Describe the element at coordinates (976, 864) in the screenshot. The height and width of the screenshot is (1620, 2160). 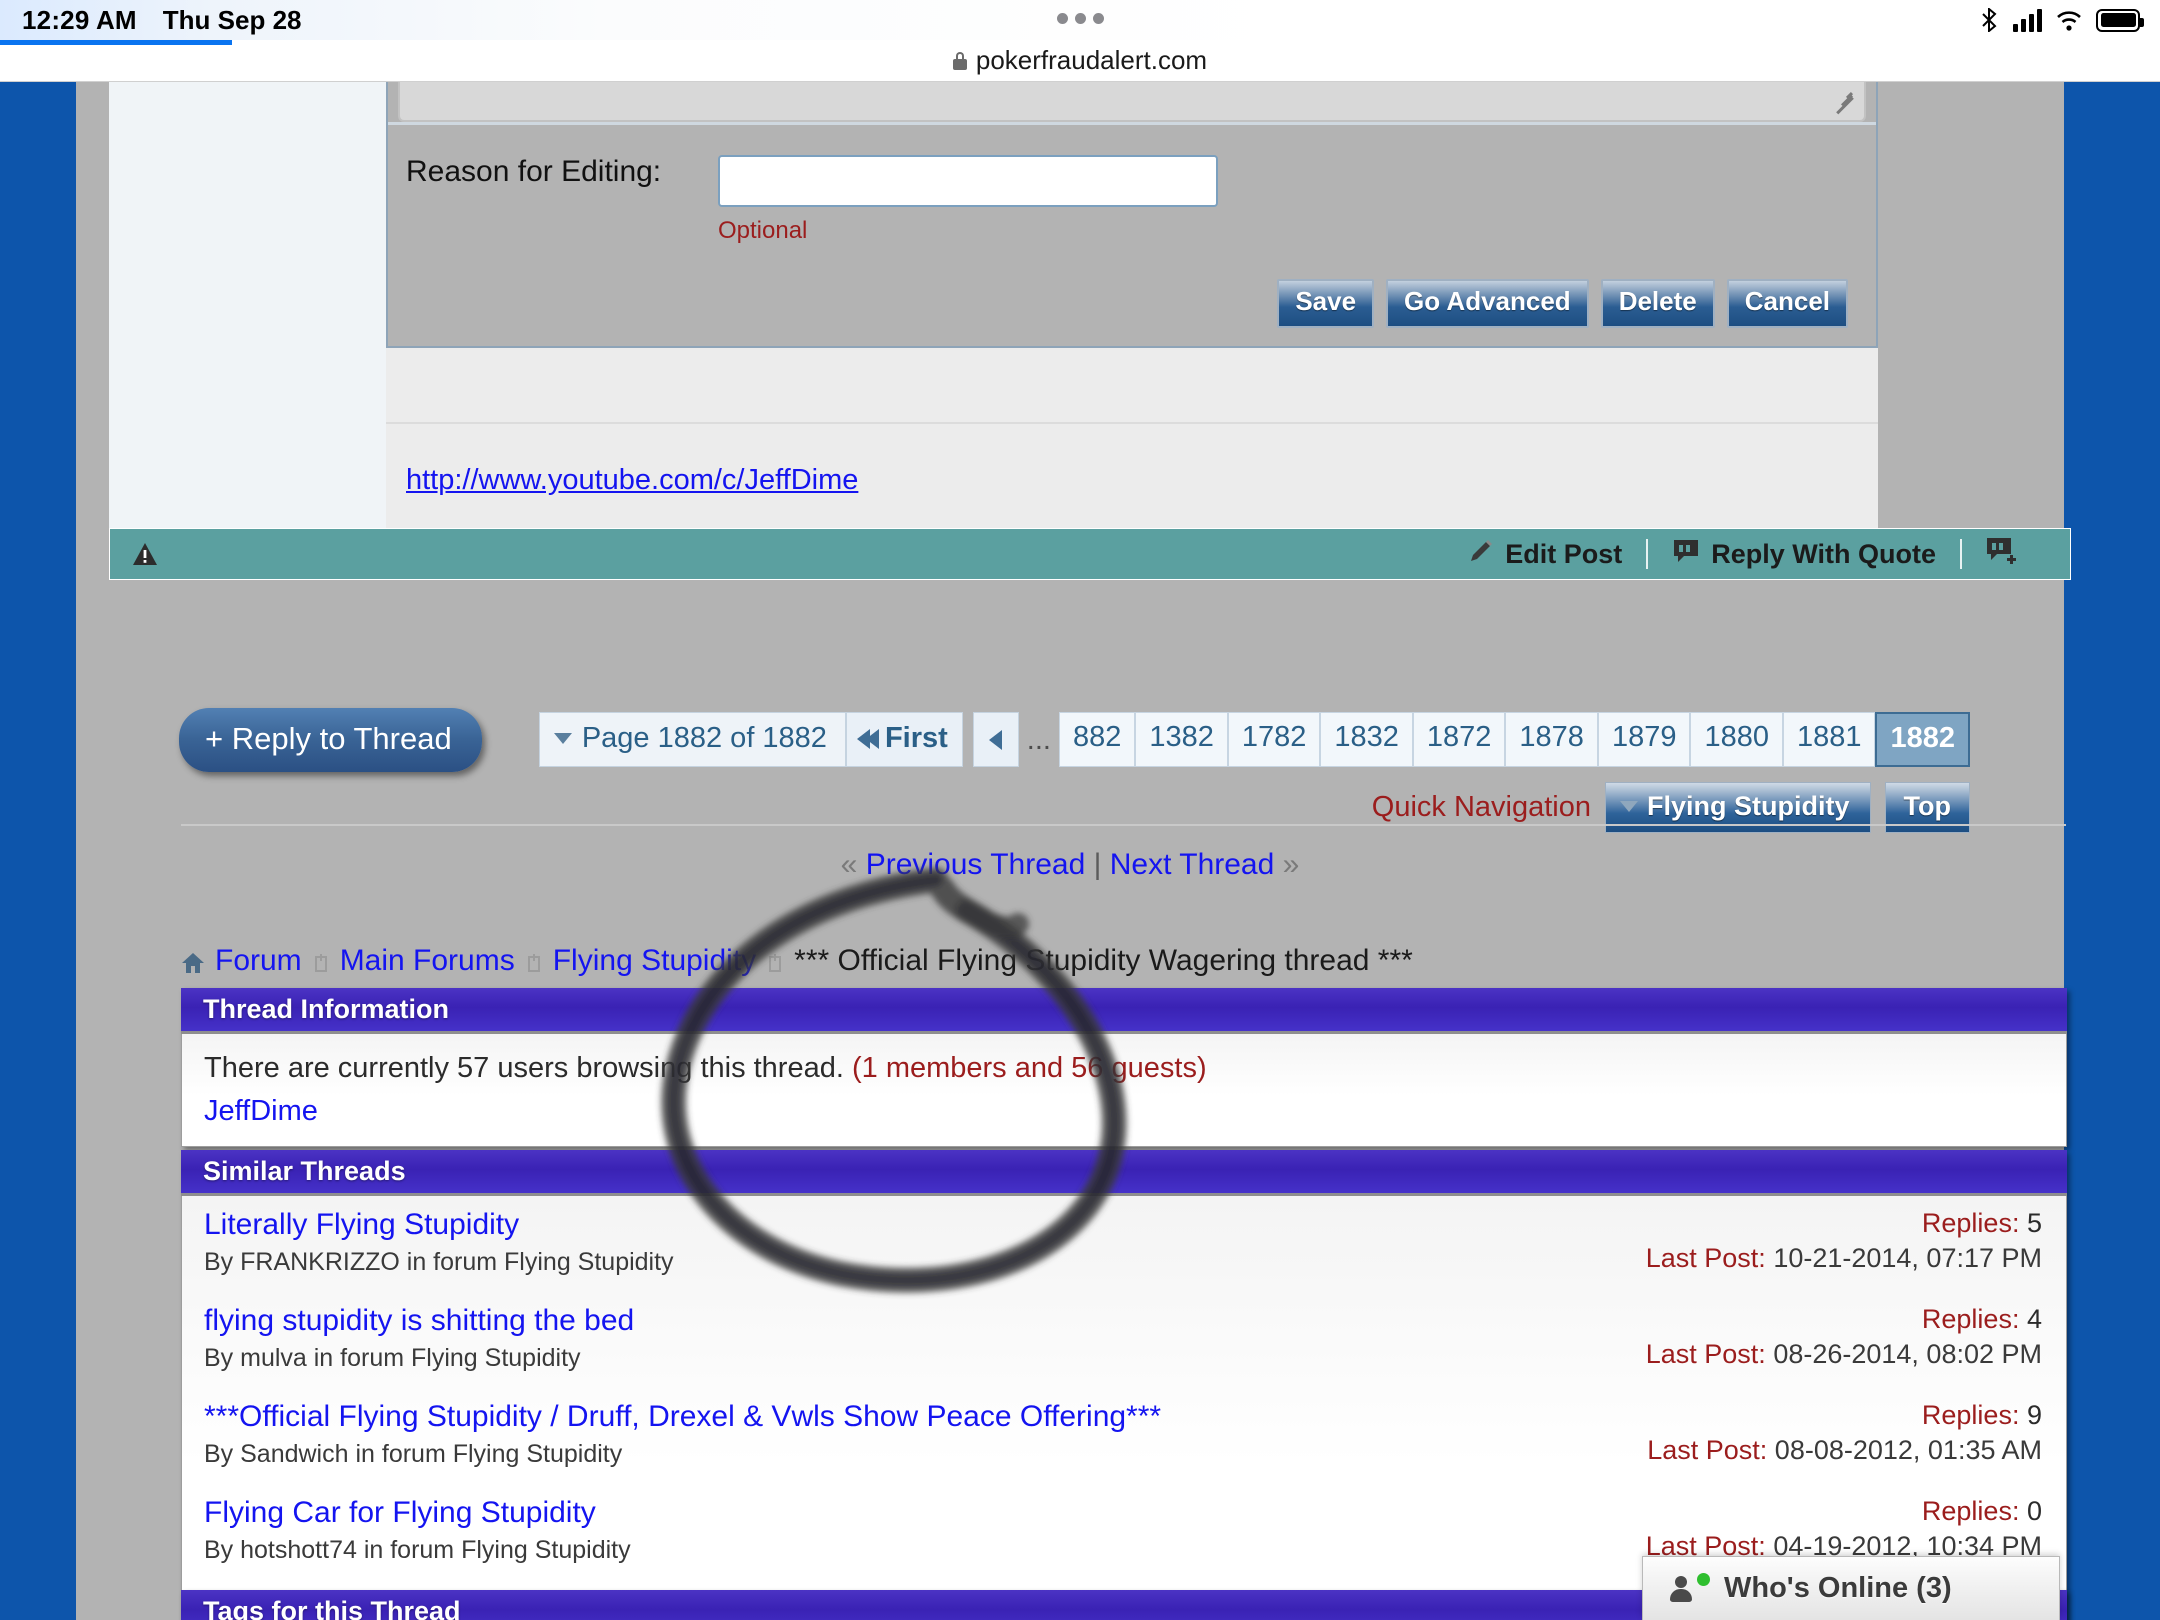
I see `previous-thread-link: Previous Thread` at that location.